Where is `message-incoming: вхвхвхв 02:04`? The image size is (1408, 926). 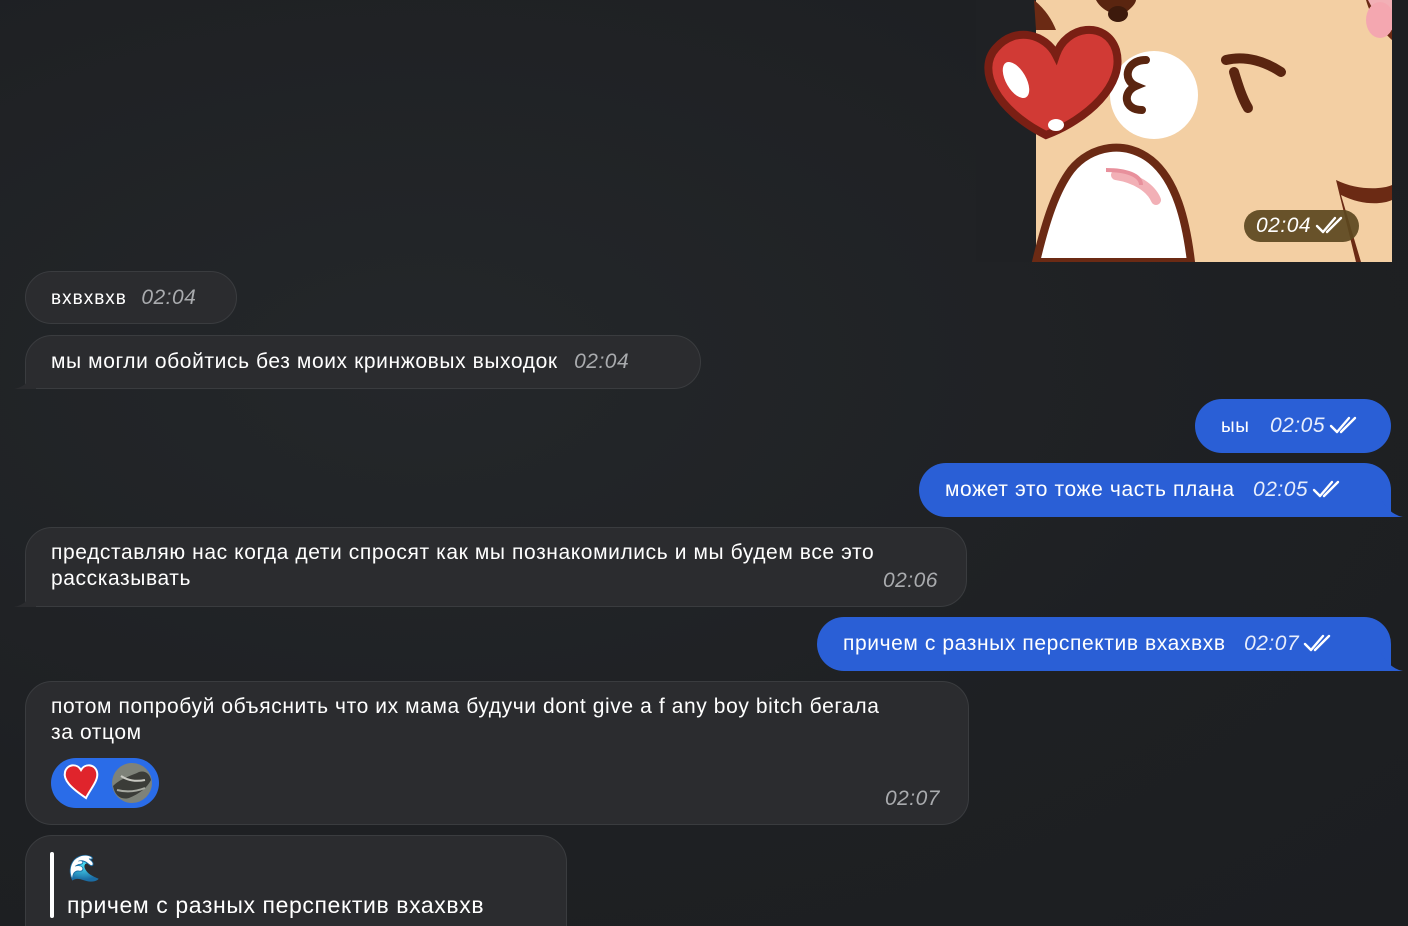 message-incoming: вхвхвхв 02:04 is located at coordinates (131, 297).